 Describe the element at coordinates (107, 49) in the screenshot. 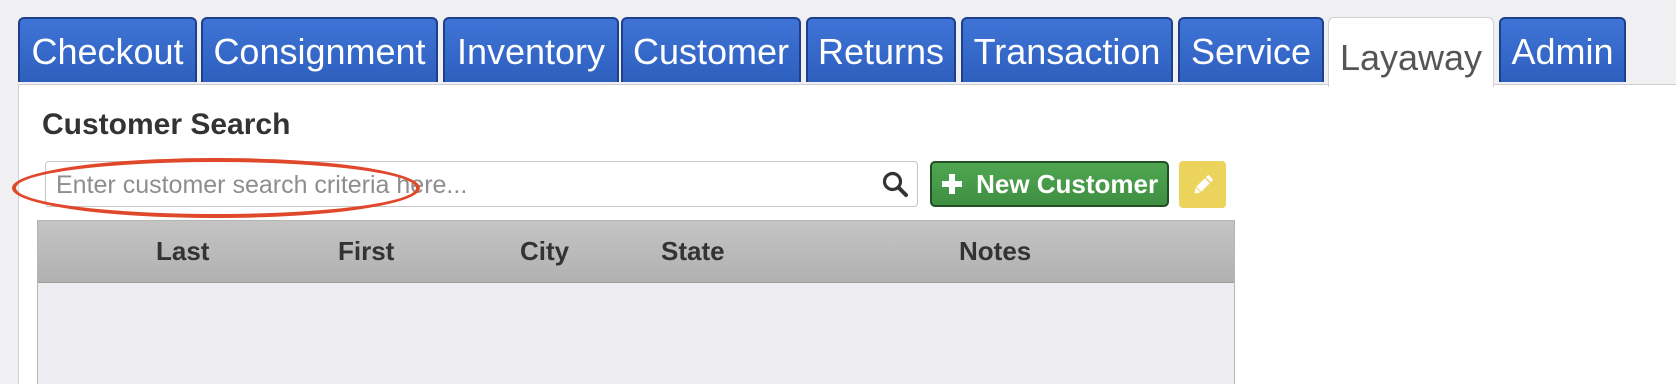

I see `tab-checkout: Checkout` at that location.